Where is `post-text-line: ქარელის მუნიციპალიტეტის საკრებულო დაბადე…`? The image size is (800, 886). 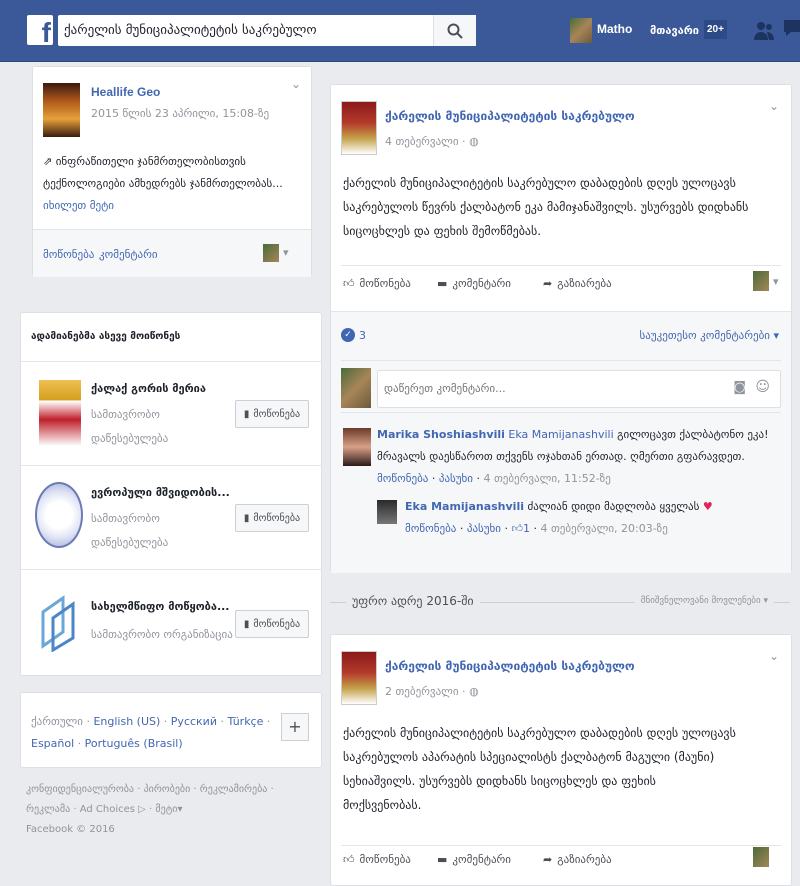 post-text-line: ქარელის მუნიციპალიტეტის საკრებულო დაბადე… is located at coordinates (539, 183).